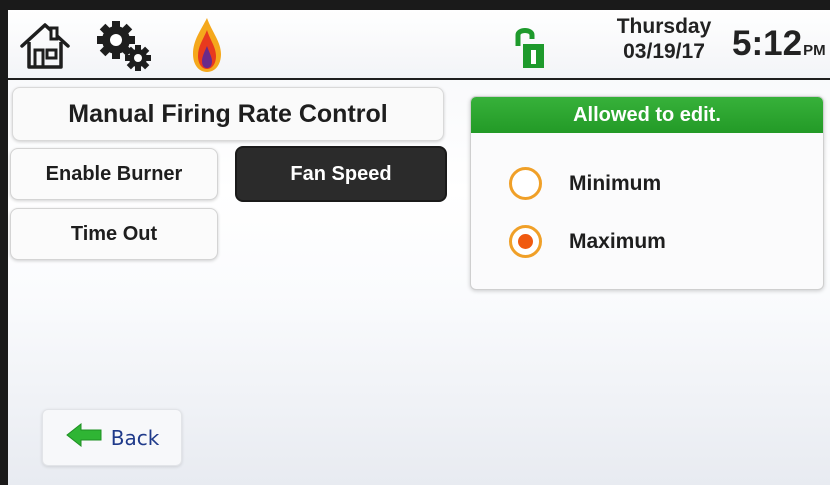  I want to click on date-label: 03/19/17, so click(664, 51).